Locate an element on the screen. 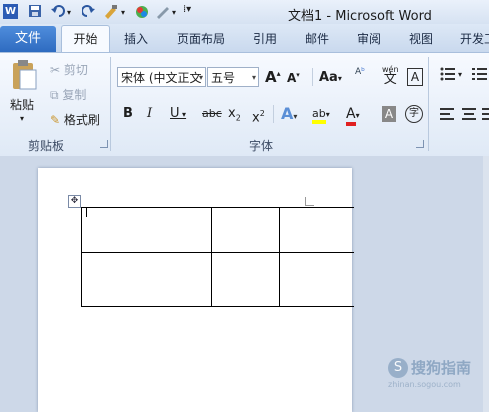  redo-icon is located at coordinates (88, 12).